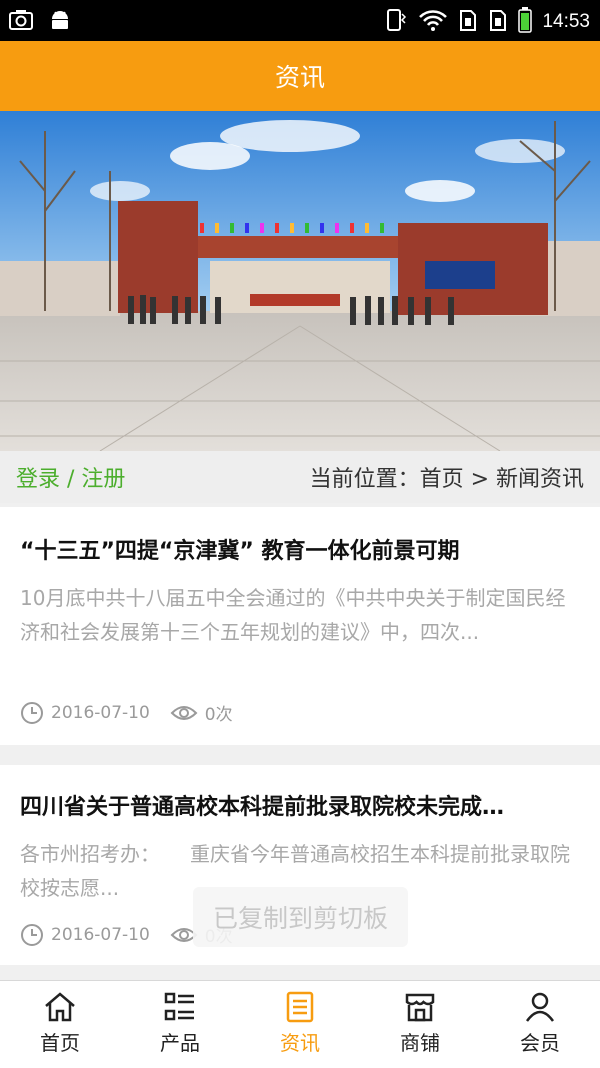 This screenshot has width=600, height=1068. What do you see at coordinates (468, 22) in the screenshot?
I see `sim1-icon` at bounding box center [468, 22].